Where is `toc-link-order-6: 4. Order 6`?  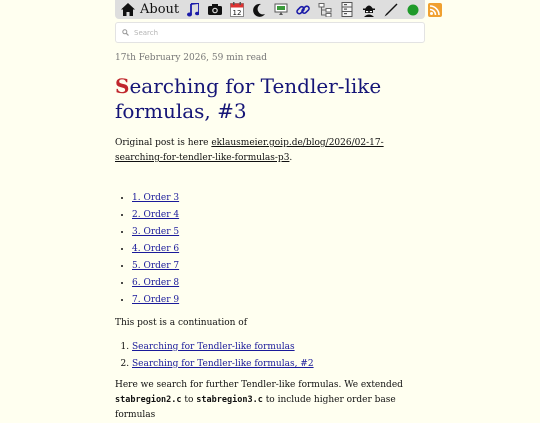 toc-link-order-6: 4. Order 6 is located at coordinates (155, 249).